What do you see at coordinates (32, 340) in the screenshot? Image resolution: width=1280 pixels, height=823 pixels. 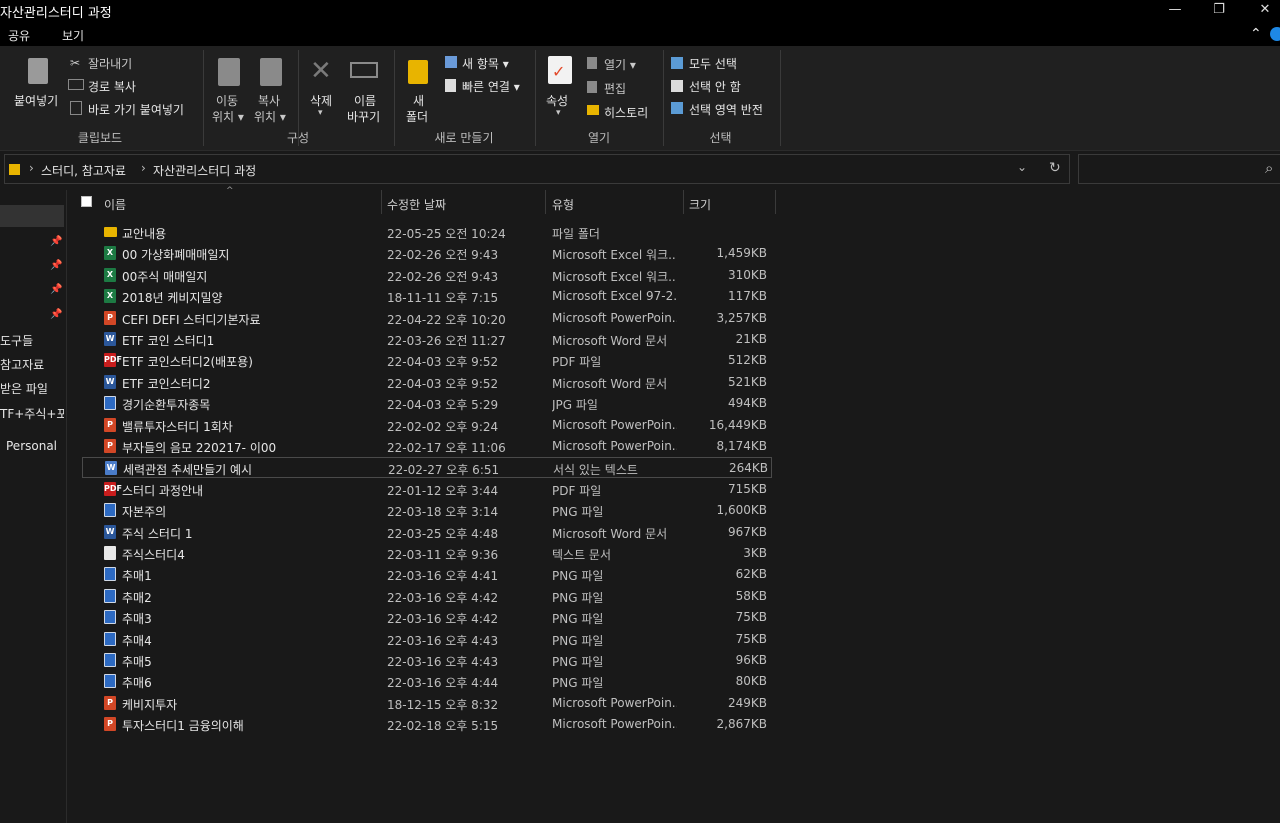 I see `nav-item: 도구들` at bounding box center [32, 340].